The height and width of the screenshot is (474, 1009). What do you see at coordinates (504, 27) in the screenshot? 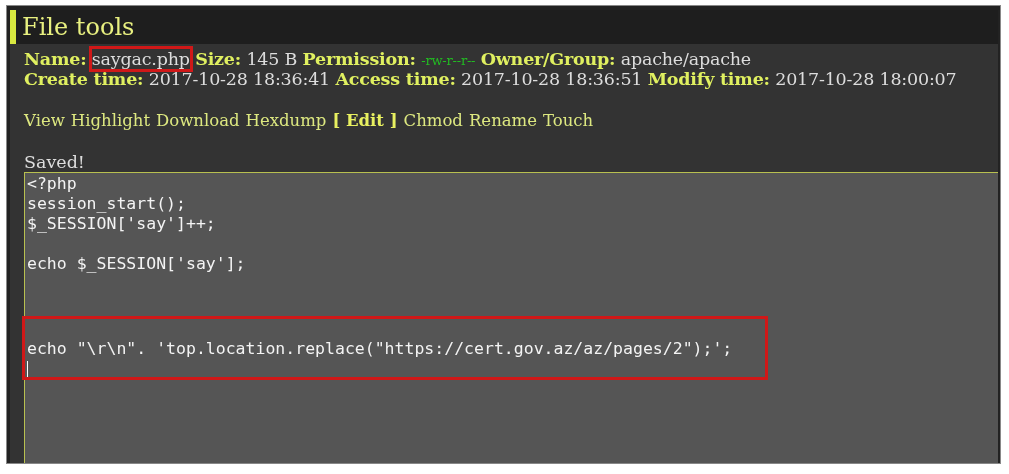
I see `panel-title: File tools` at bounding box center [504, 27].